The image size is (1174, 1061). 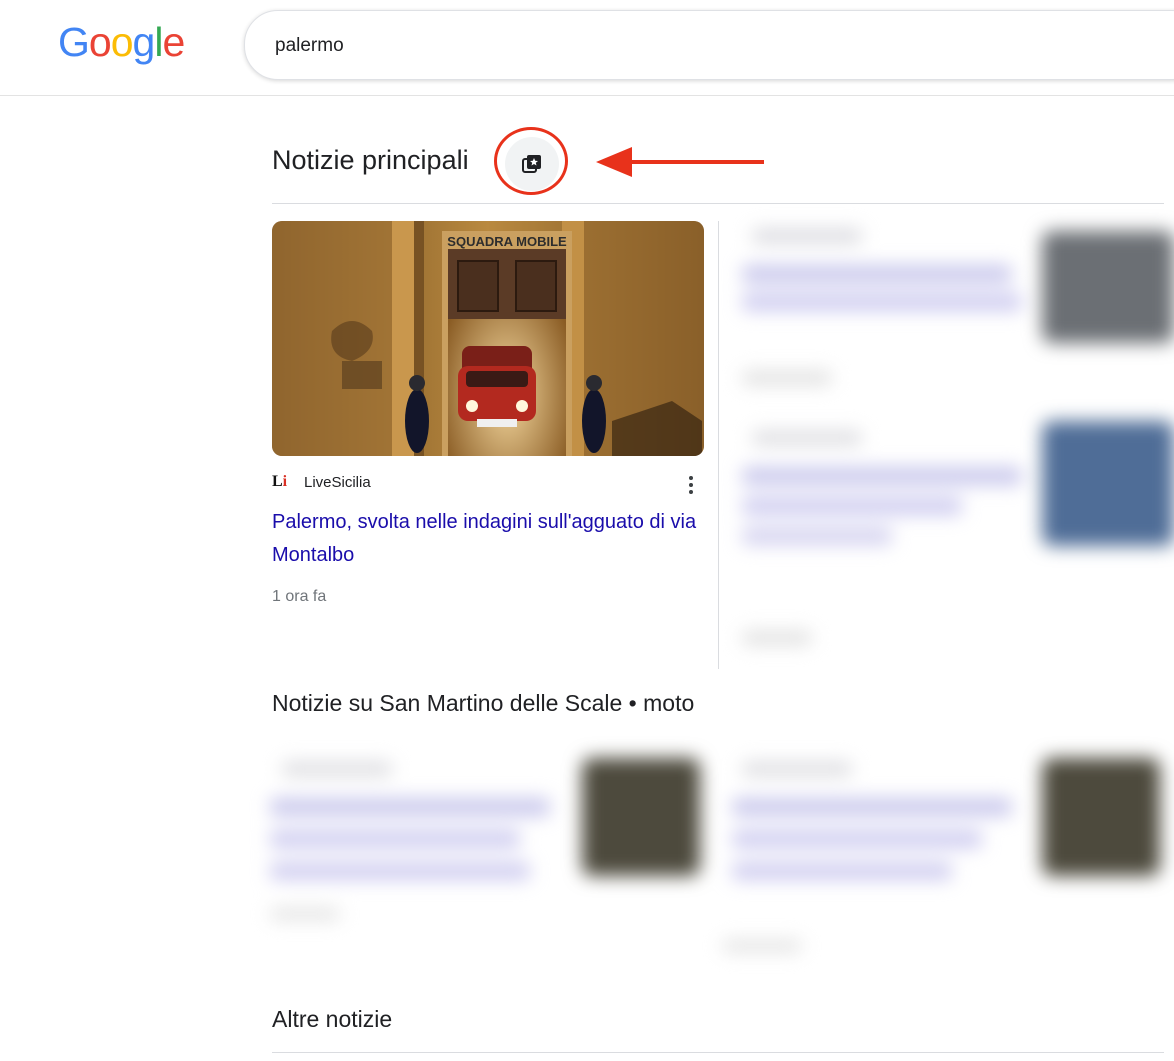 What do you see at coordinates (173, 42) in the screenshot?
I see `logo-letter: e` at bounding box center [173, 42].